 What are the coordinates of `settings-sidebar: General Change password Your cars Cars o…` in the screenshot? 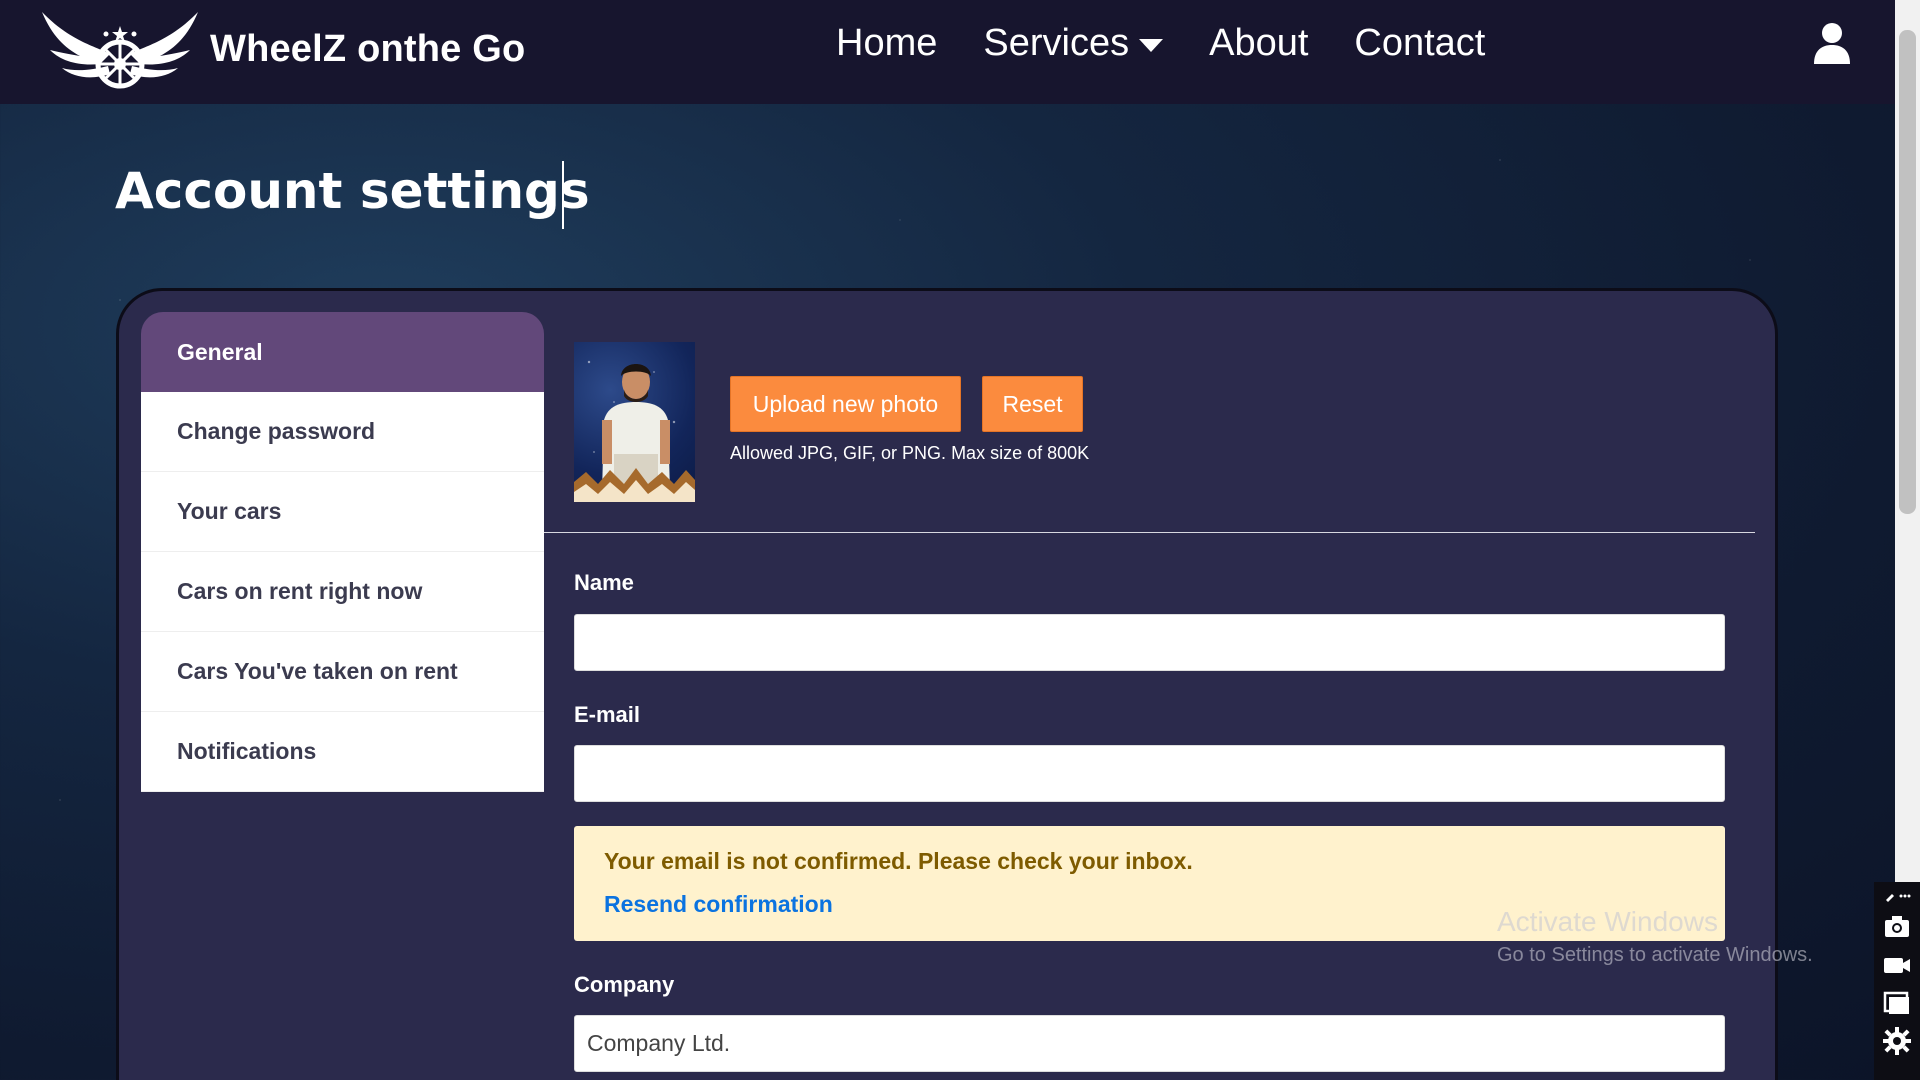 It's located at (342, 552).